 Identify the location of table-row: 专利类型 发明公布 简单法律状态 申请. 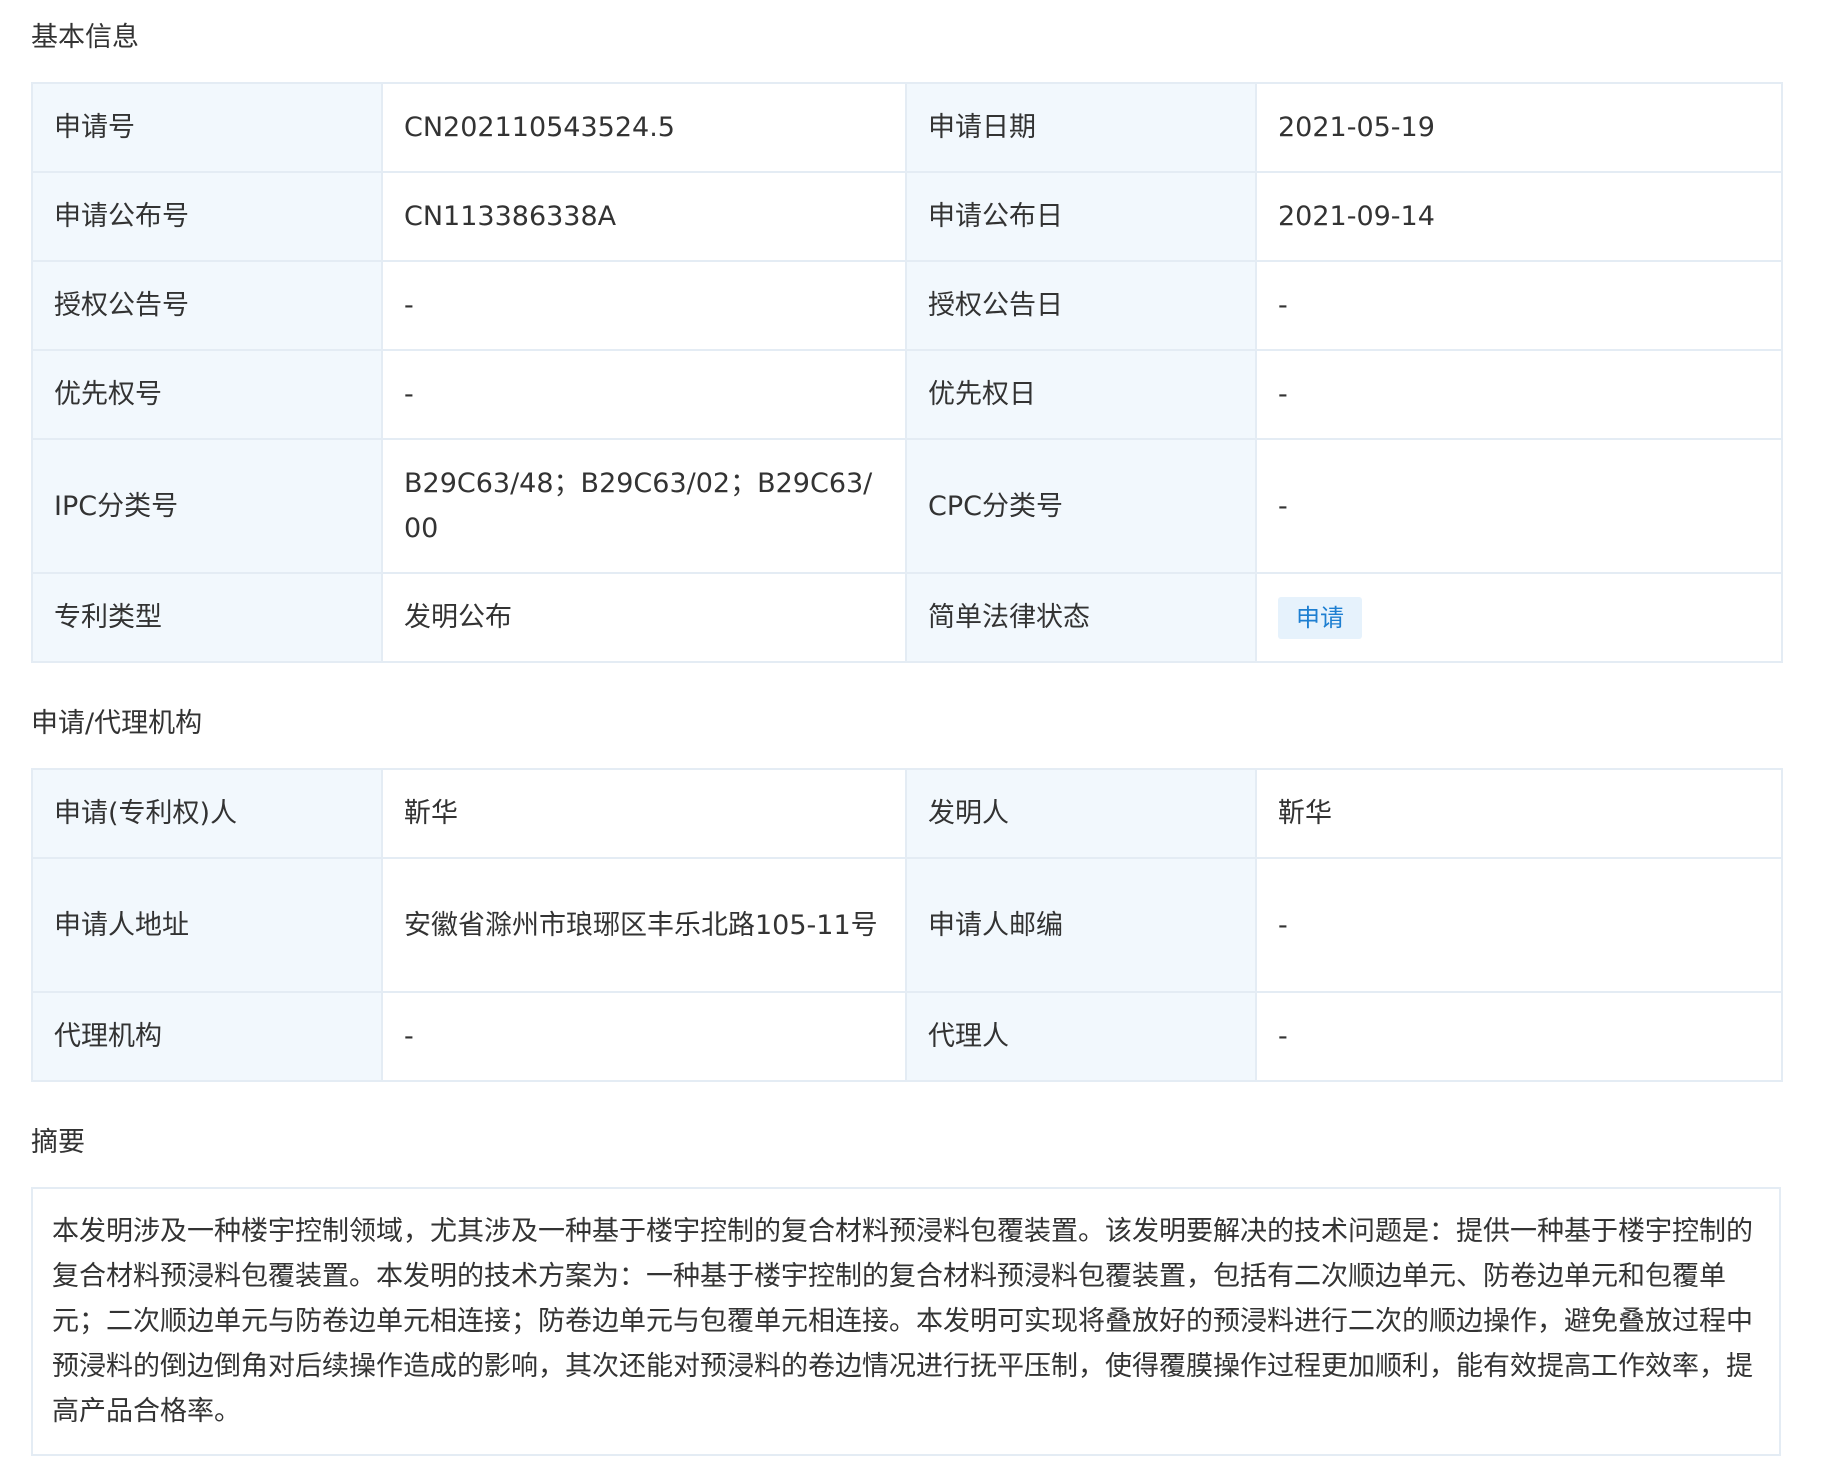
(907, 617).